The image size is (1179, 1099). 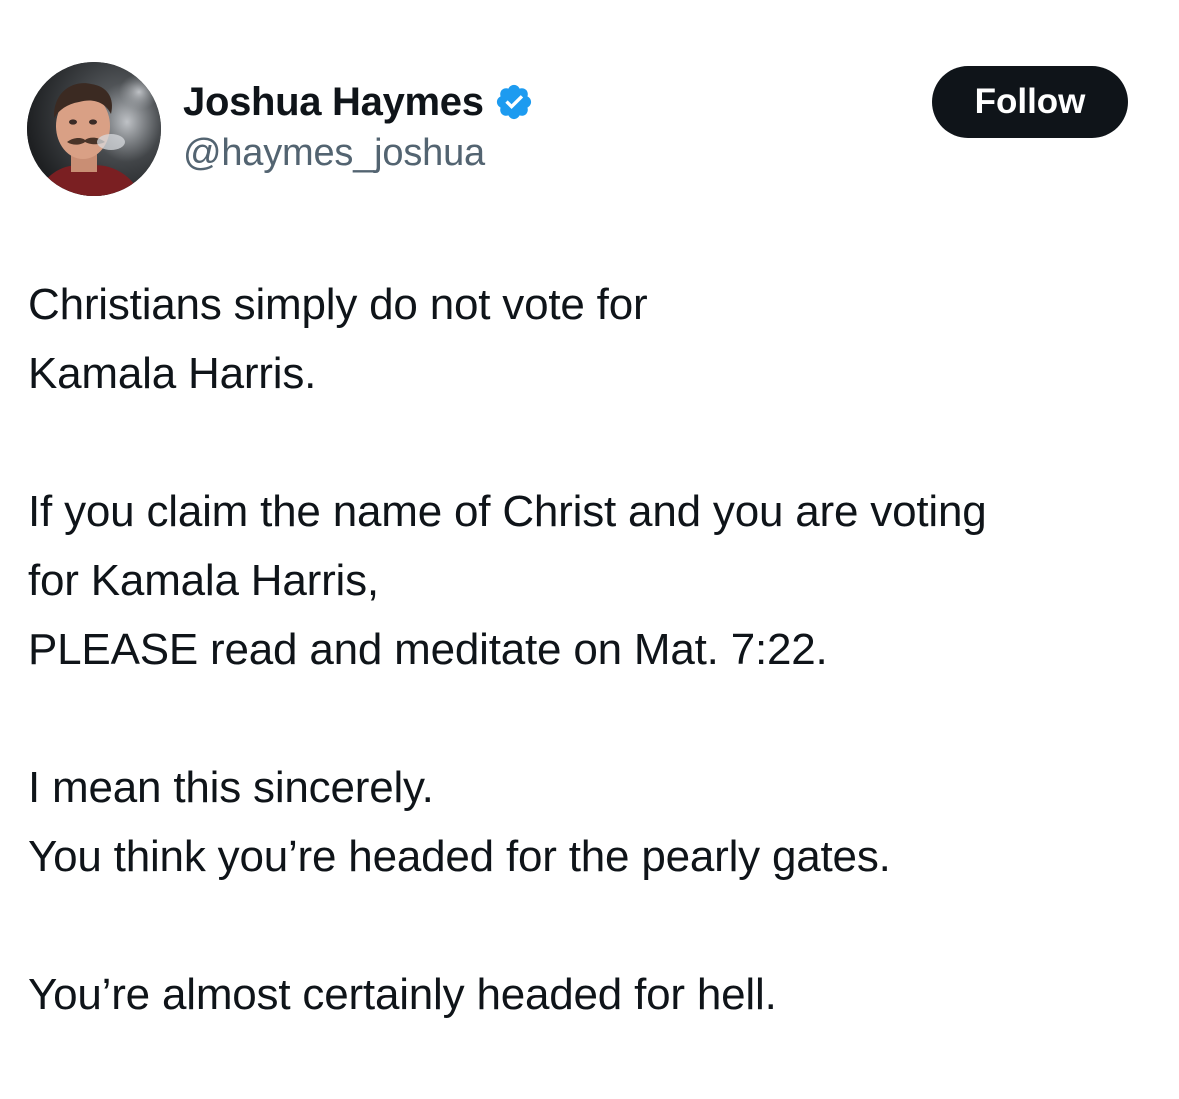 I want to click on tweet-text-line: PLEASE read and meditate on Mat. 7:22., so click(x=428, y=649).